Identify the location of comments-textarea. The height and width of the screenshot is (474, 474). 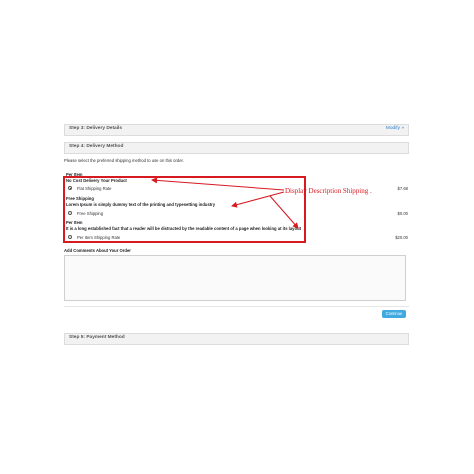
(235, 278).